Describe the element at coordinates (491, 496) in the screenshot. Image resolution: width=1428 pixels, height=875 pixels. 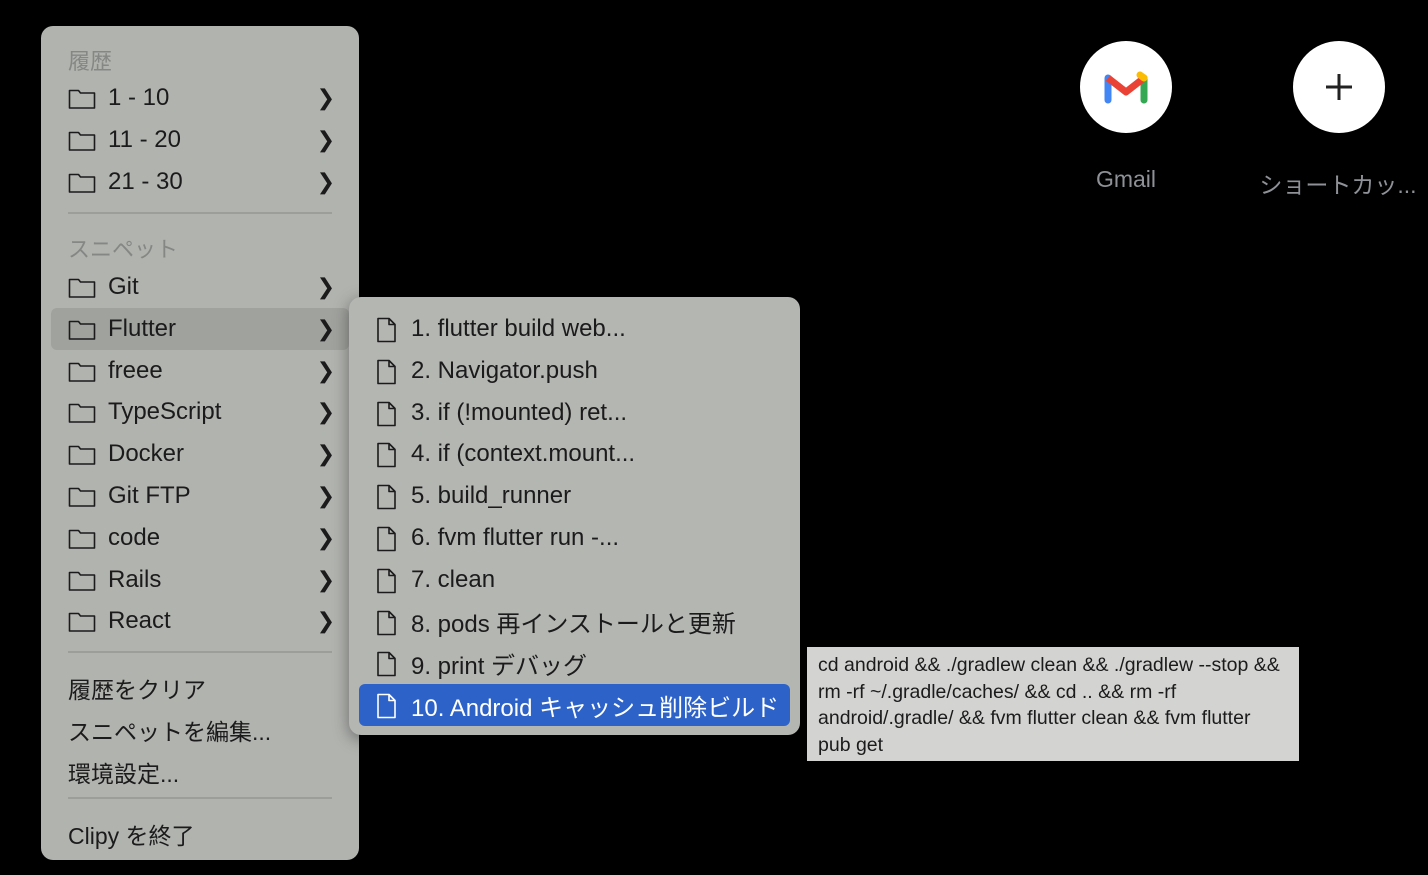
I see `snippet-label: 5. build_runner` at that location.